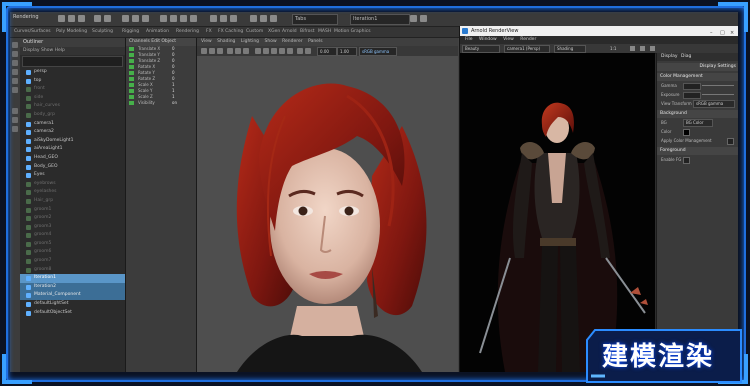 The image size is (750, 386). Describe the element at coordinates (72, 235) in the screenshot. I see `outliner-item: groom4` at that location.